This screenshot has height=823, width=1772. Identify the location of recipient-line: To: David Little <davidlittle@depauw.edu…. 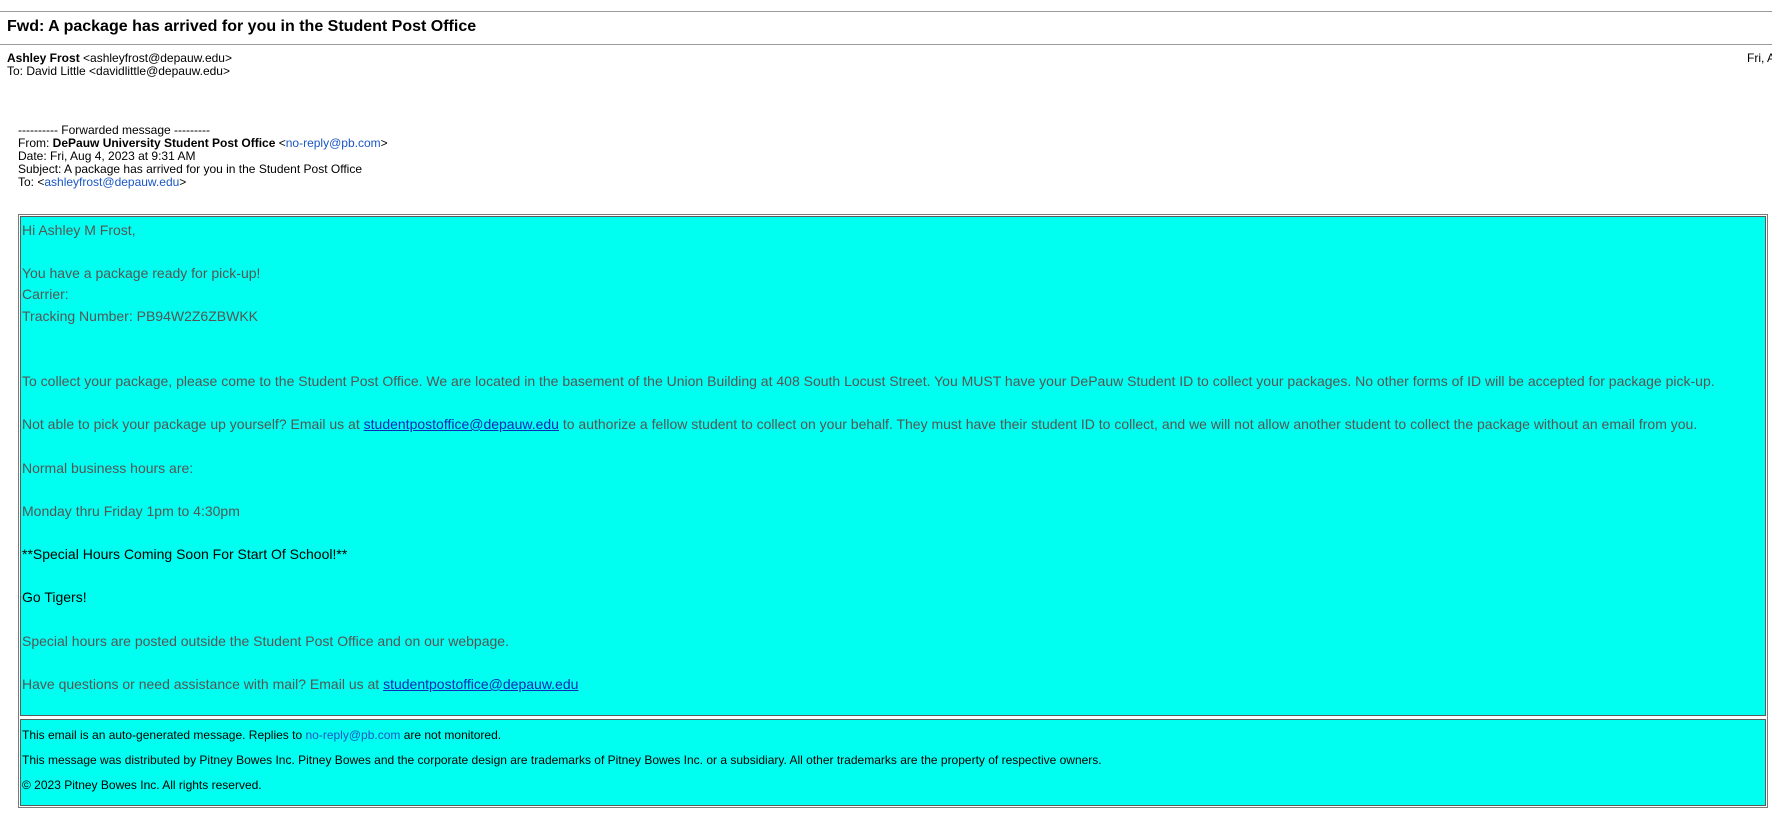
(118, 71).